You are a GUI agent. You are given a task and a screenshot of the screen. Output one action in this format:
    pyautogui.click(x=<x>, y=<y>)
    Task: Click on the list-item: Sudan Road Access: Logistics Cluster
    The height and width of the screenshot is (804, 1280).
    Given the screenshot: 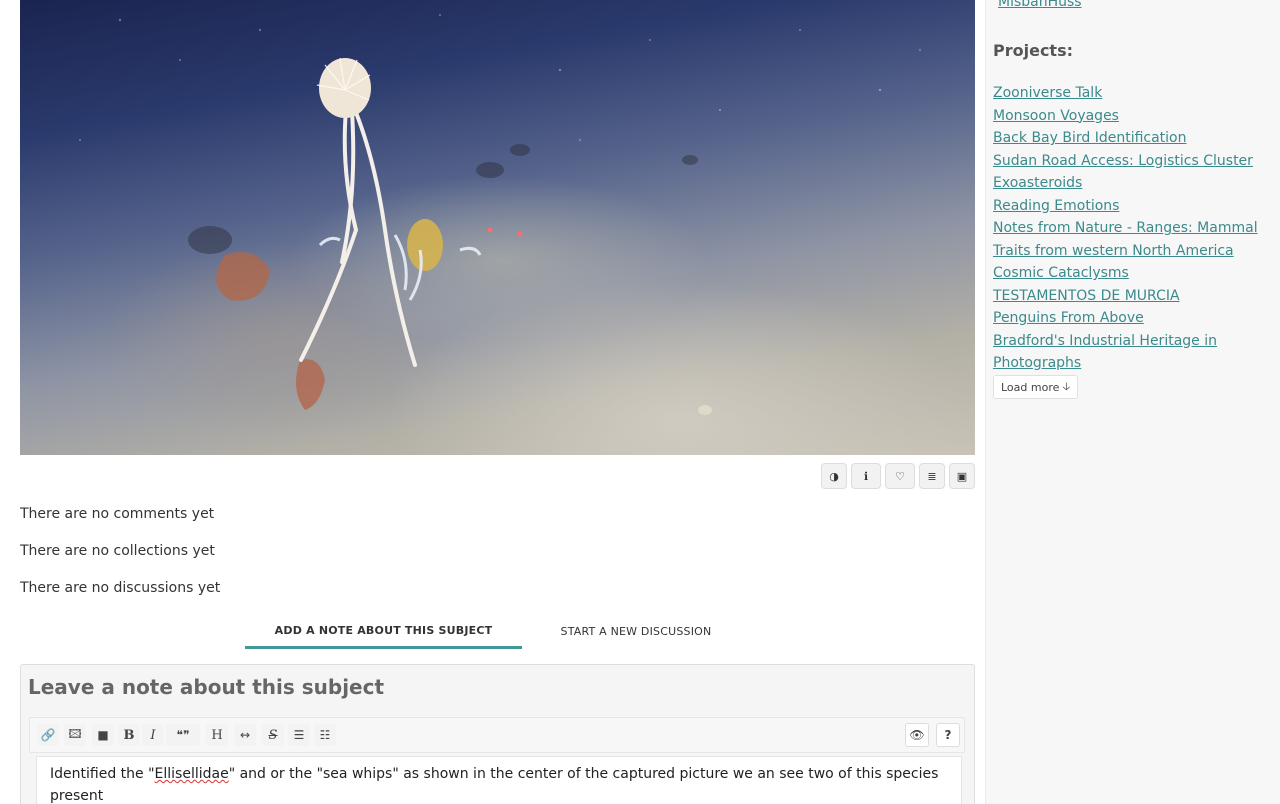 What is the action you would take?
    pyautogui.click(x=1133, y=161)
    